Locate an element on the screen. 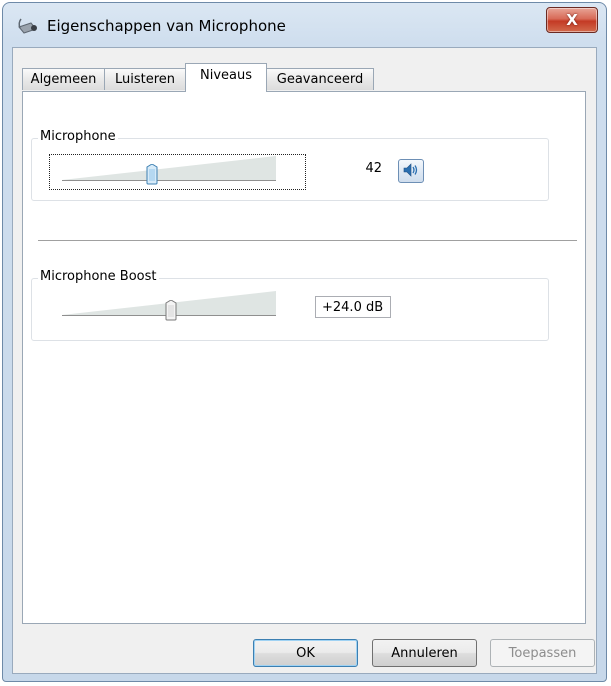  close-button: X is located at coordinates (572, 20).